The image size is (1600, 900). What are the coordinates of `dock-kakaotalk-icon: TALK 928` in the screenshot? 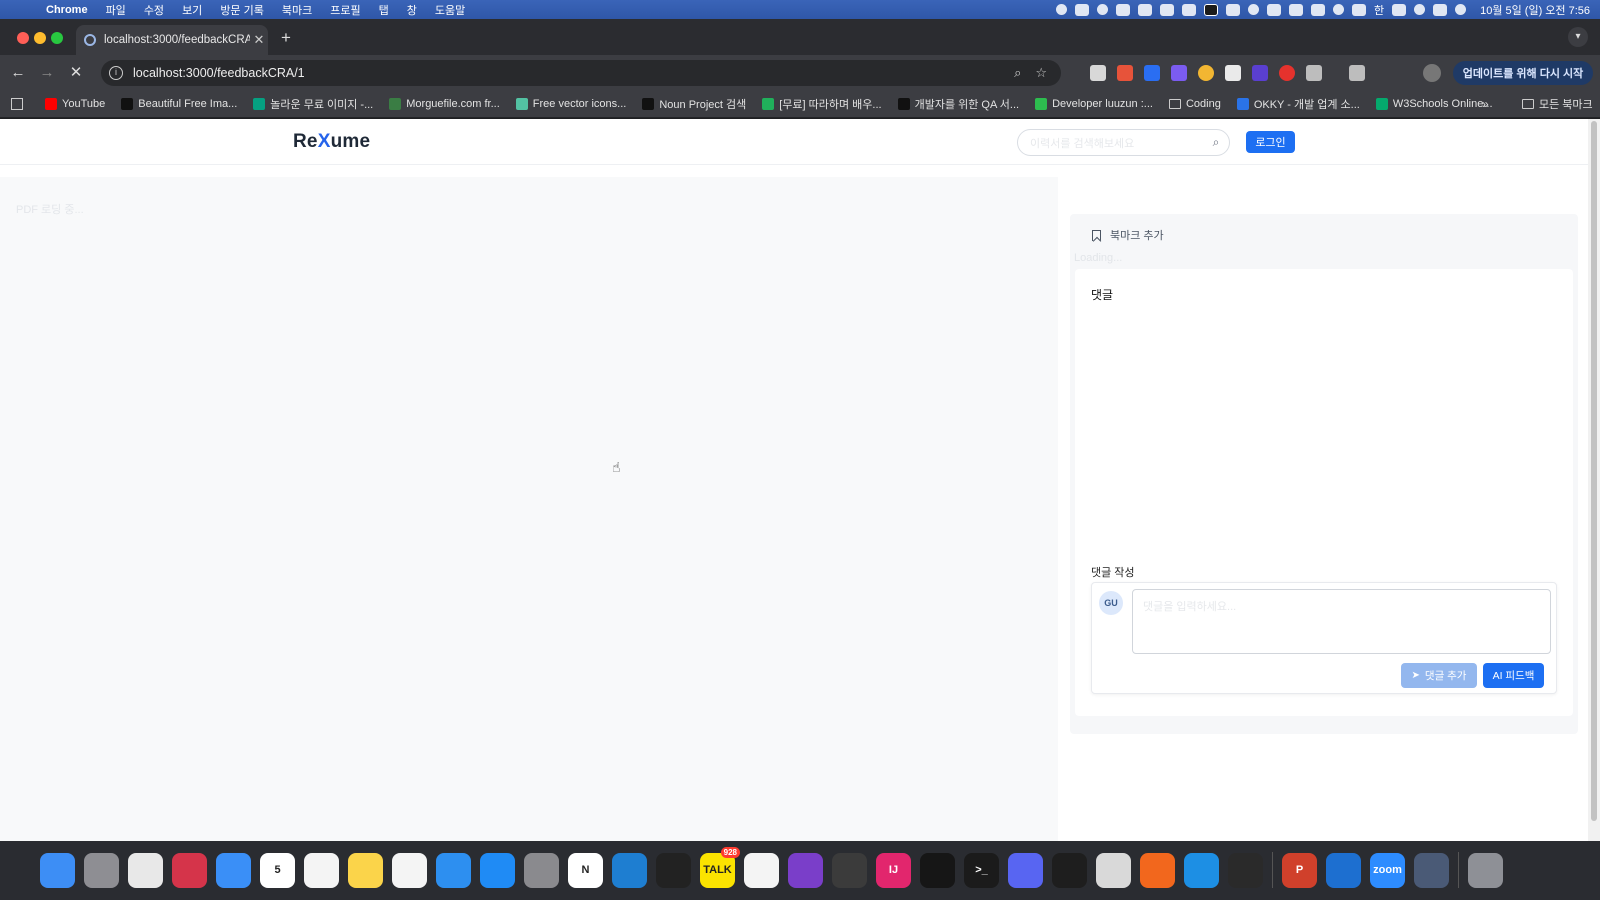 It's located at (720, 867).